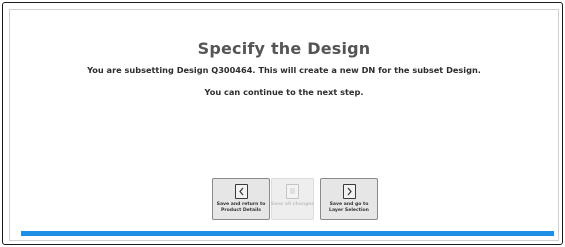  I want to click on save-and-return-button: Save and return to Product Details, so click(241, 199).